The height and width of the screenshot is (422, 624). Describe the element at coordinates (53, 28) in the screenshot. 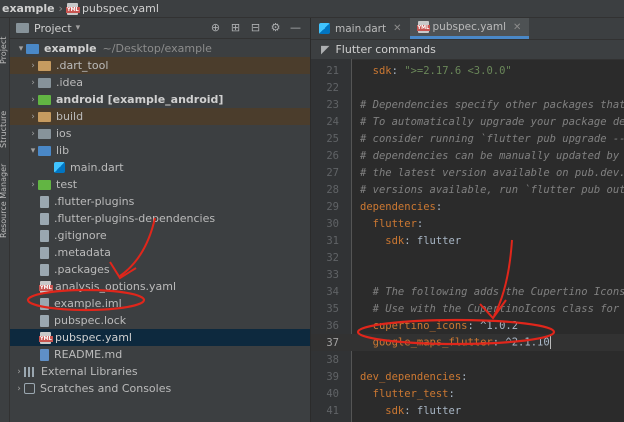

I see `project-panel-title: Project` at that location.